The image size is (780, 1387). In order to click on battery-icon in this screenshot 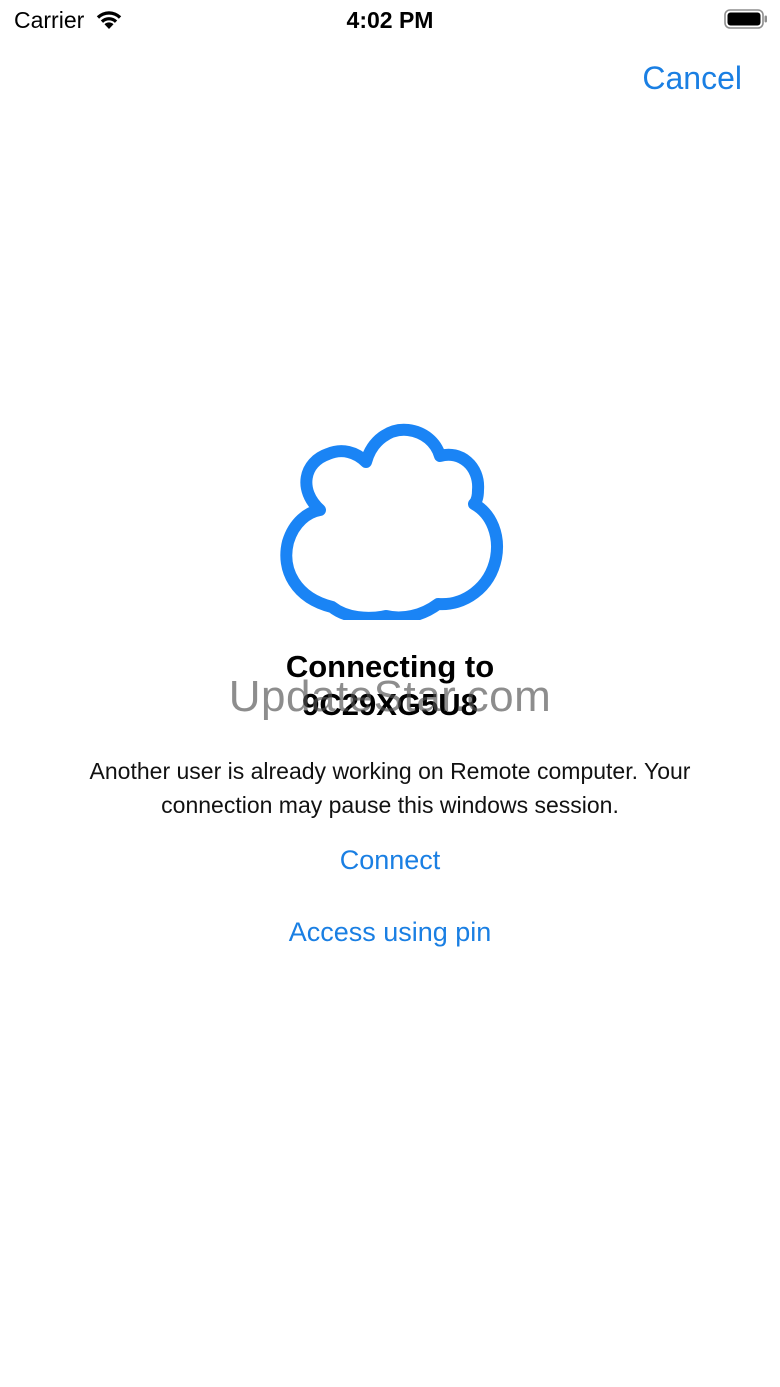, I will do `click(745, 19)`.